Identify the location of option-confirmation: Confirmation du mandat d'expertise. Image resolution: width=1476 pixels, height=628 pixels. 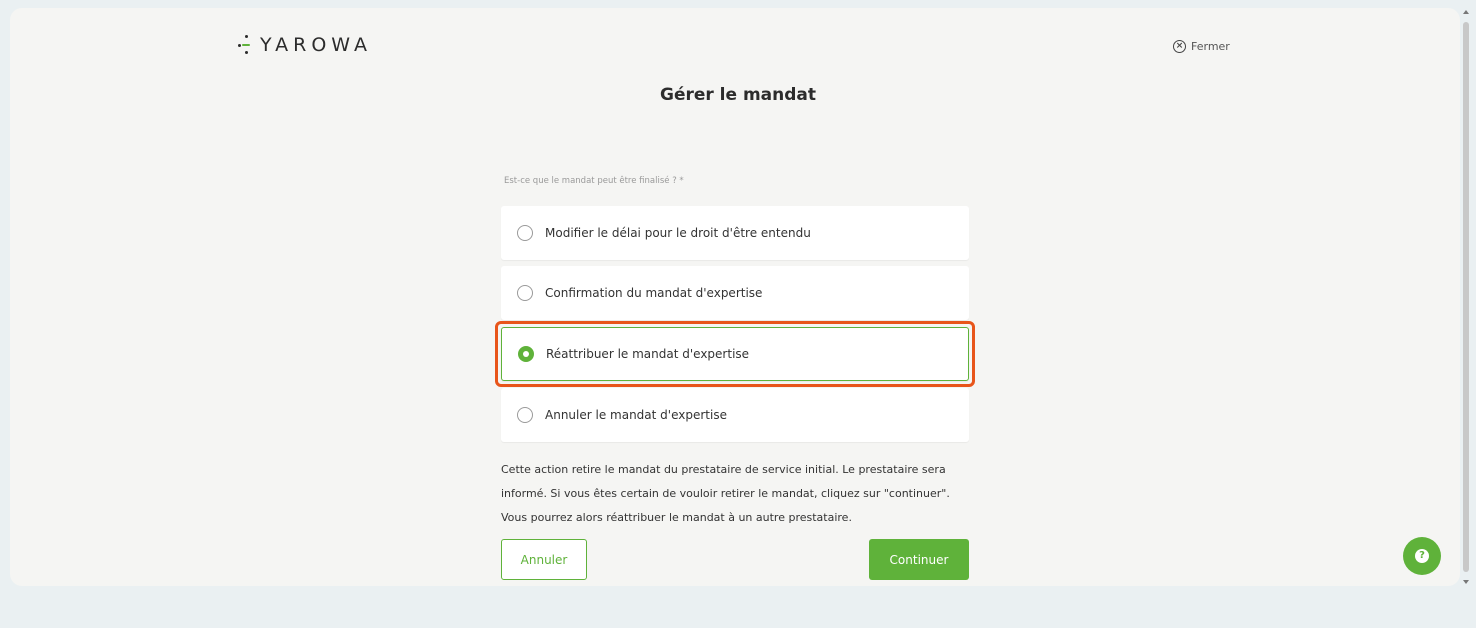
(735, 293).